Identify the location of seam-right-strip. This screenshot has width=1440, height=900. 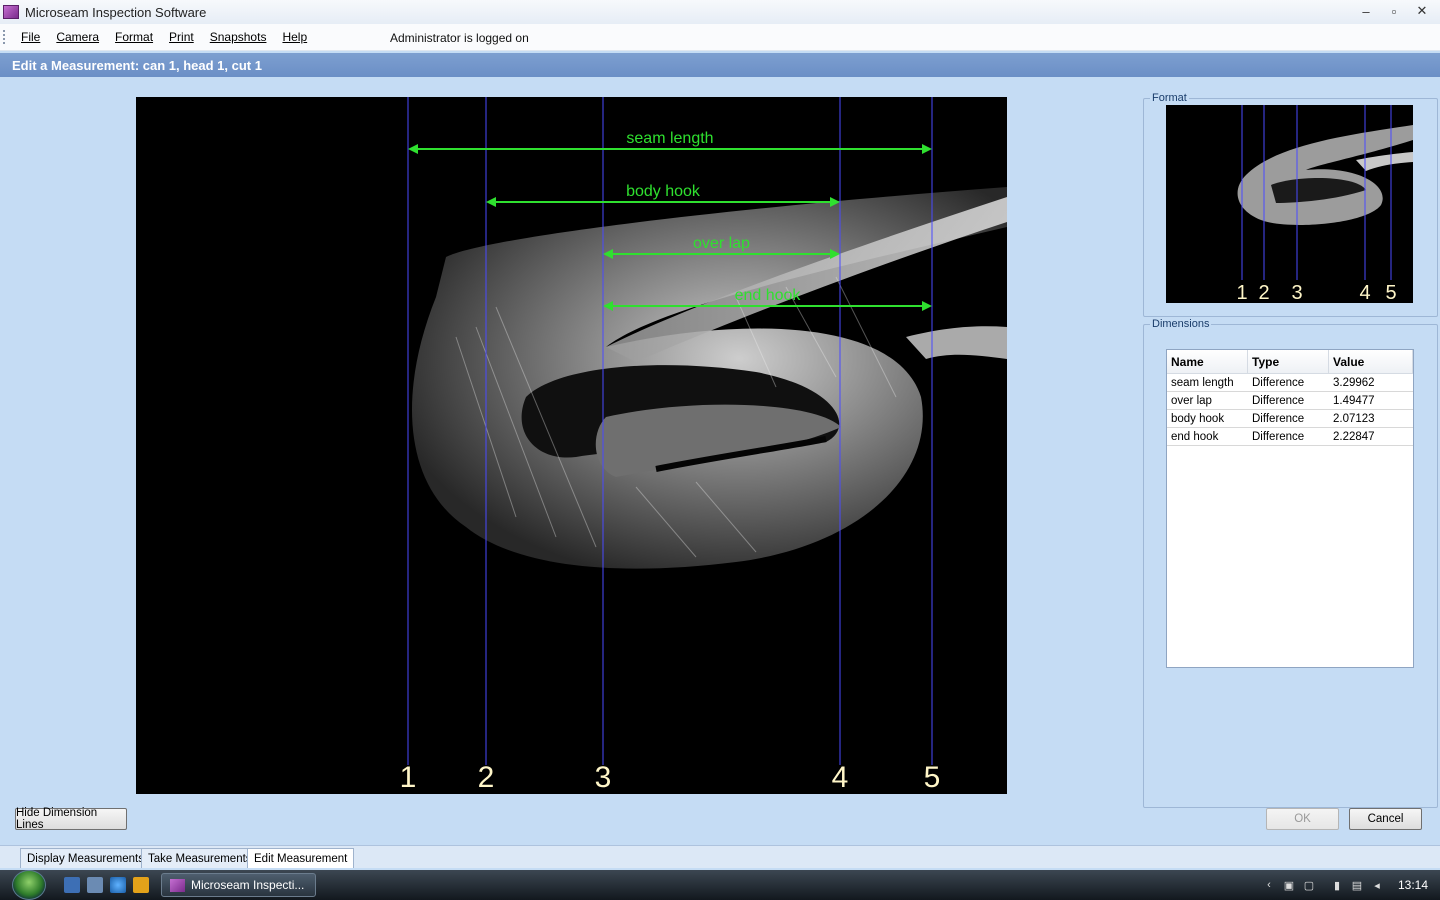
(956, 342).